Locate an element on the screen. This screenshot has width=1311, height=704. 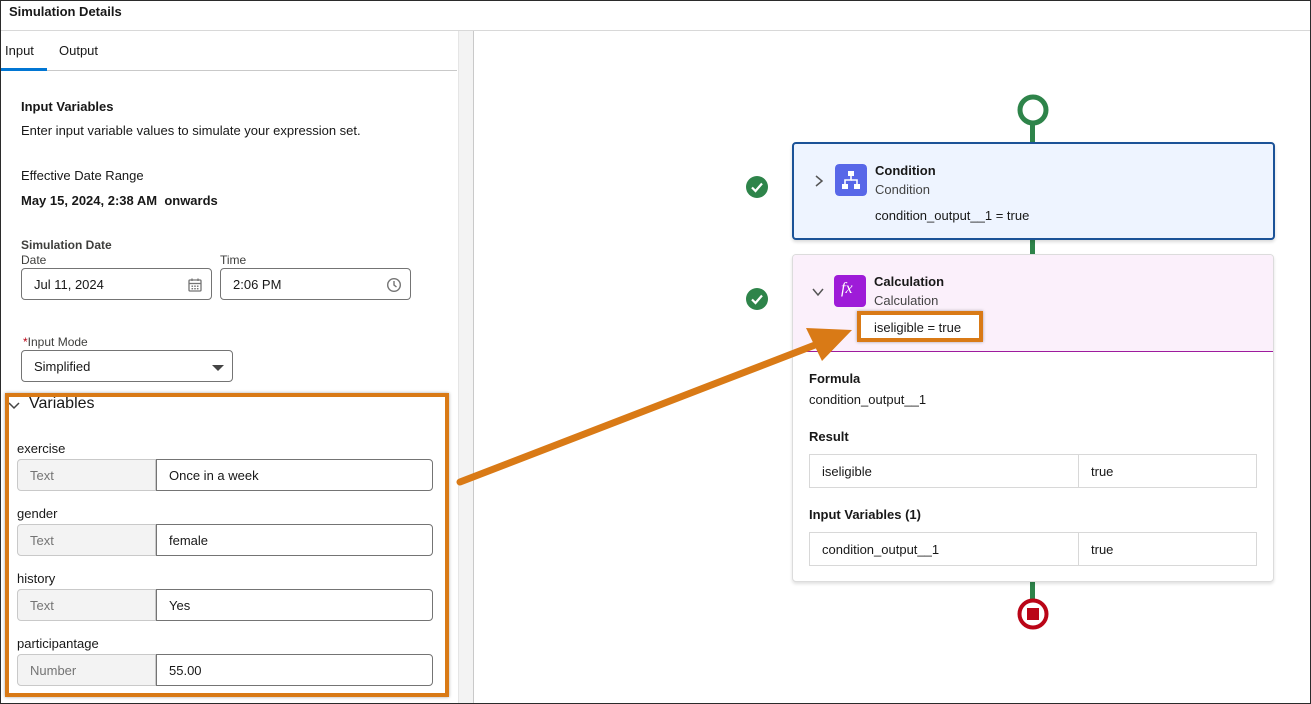
variable-value-text: 55.00 is located at coordinates (185, 670).